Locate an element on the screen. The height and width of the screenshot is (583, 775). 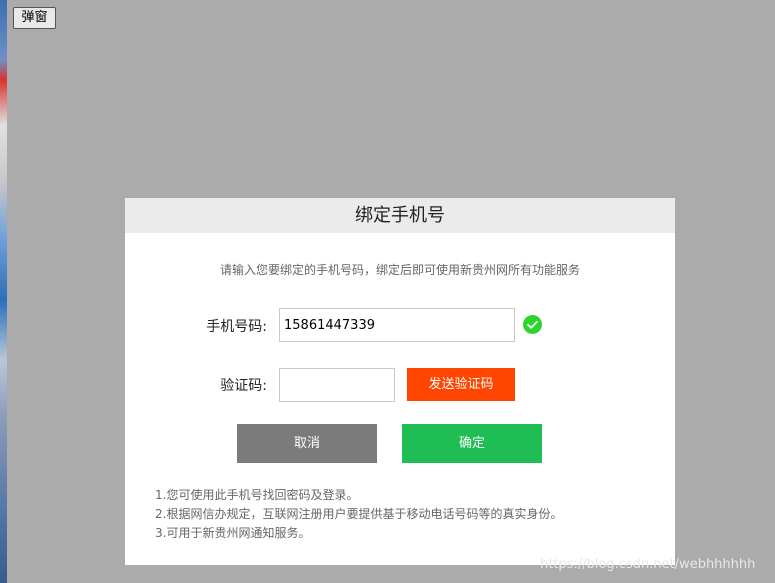
confirm-button: 确定 is located at coordinates (472, 443).